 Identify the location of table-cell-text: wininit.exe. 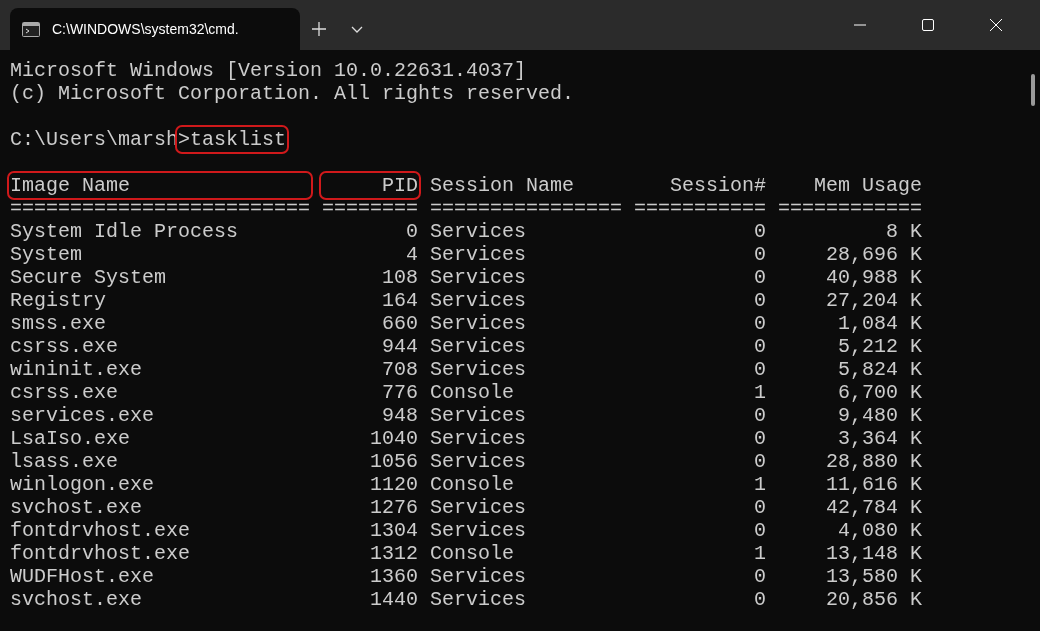
(77, 369).